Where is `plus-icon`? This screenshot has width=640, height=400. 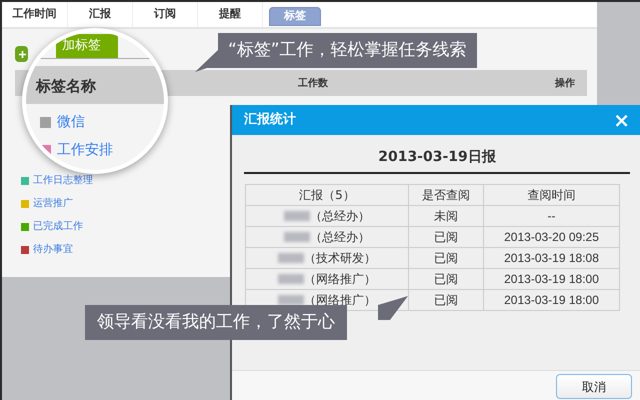
plus-icon is located at coordinates (22, 54).